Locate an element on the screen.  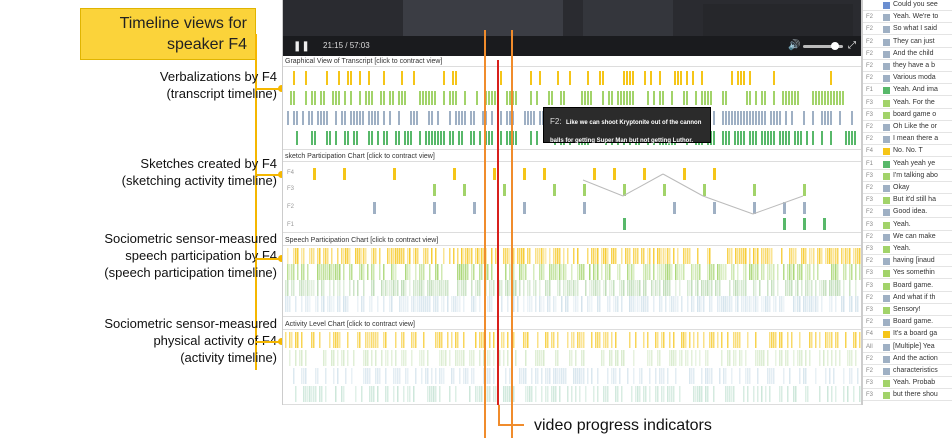
transcript-row: F3 Yes somethin is located at coordinates (907, 274).